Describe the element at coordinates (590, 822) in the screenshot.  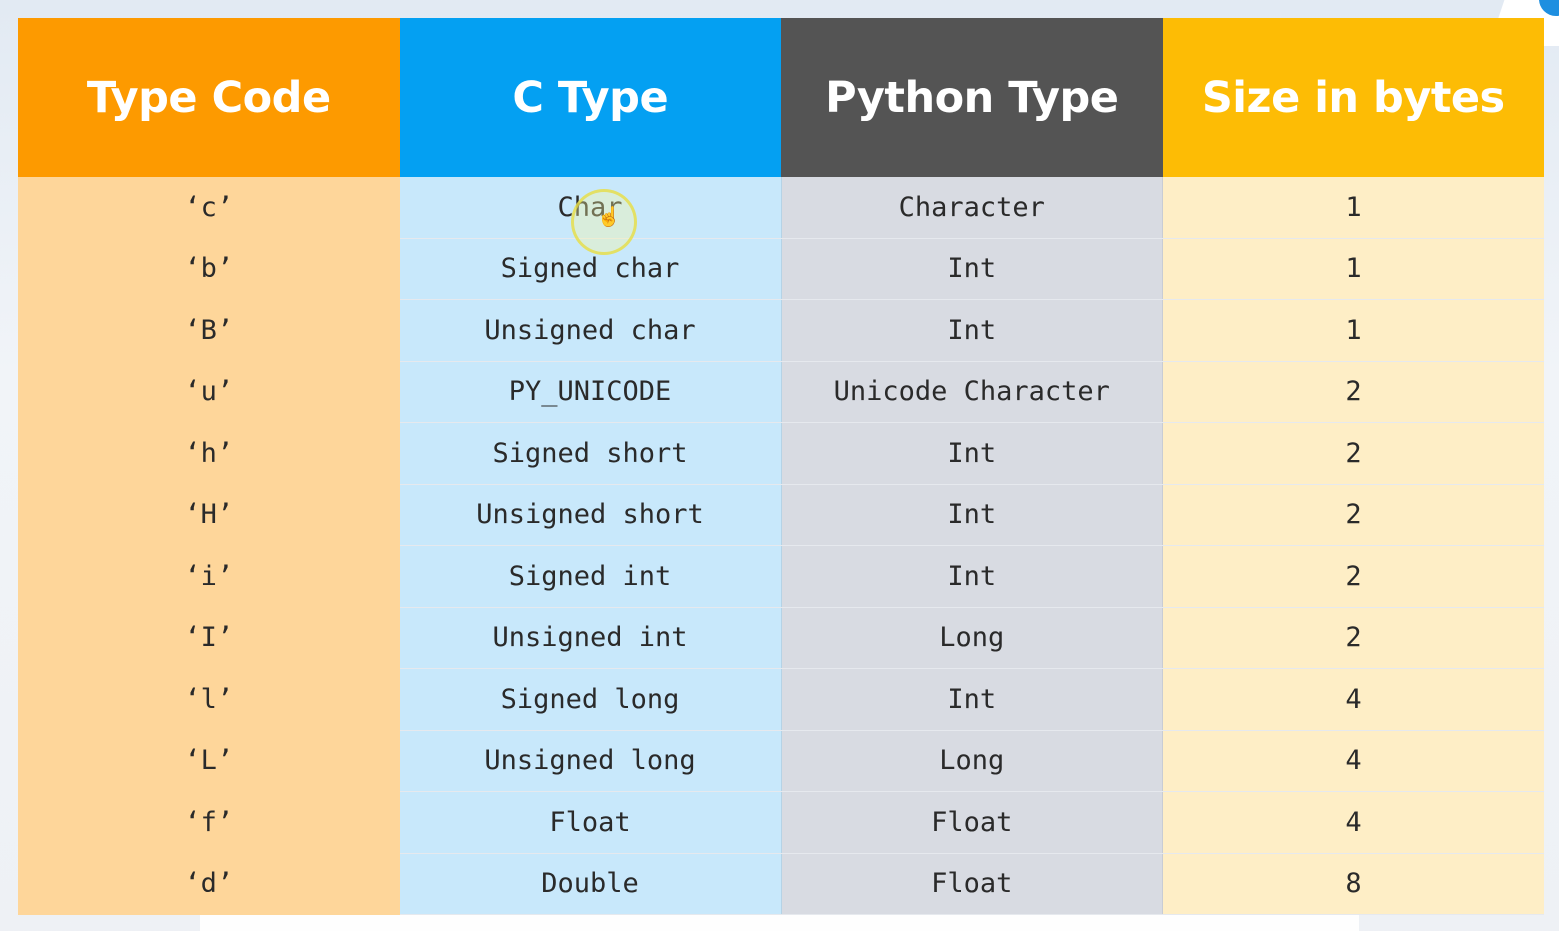
I see `cell-c-type: Float` at that location.